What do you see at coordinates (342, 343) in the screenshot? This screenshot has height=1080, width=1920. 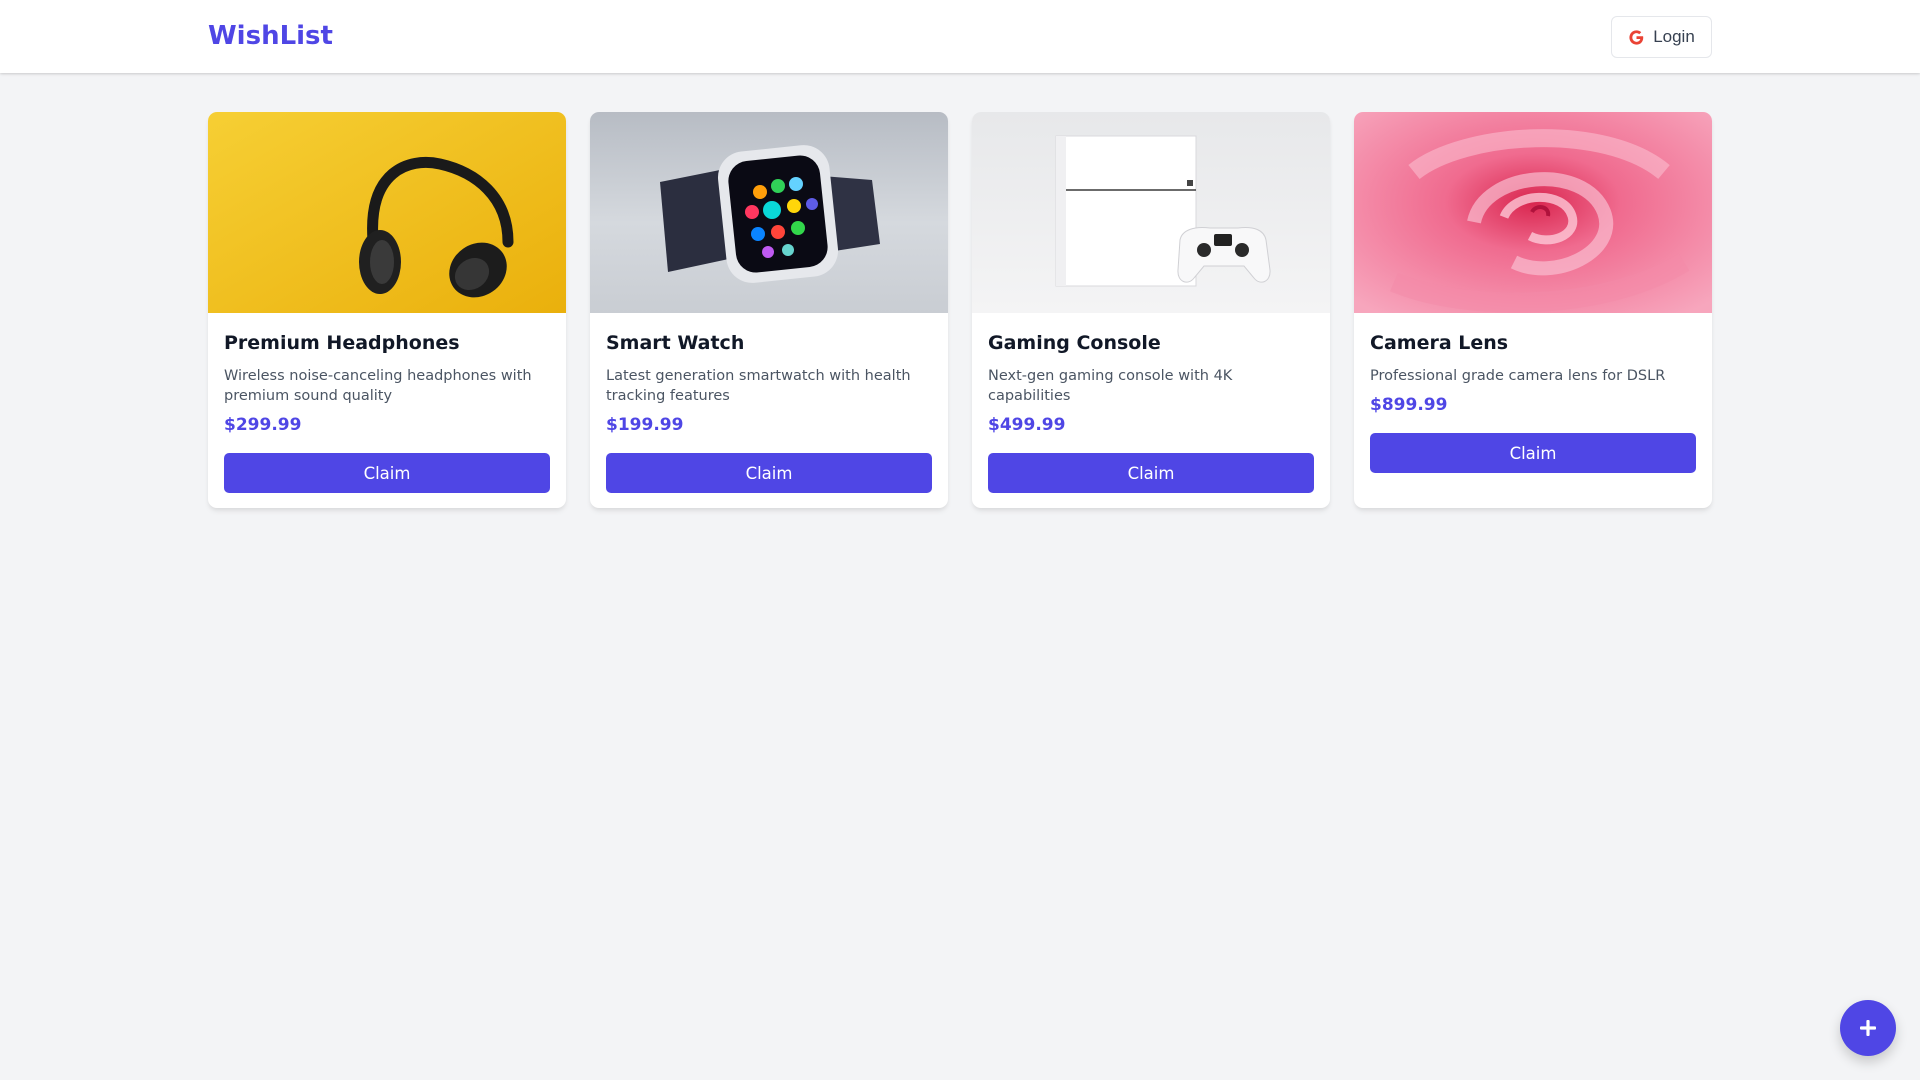 I see `item-title: Premium Headphones` at bounding box center [342, 343].